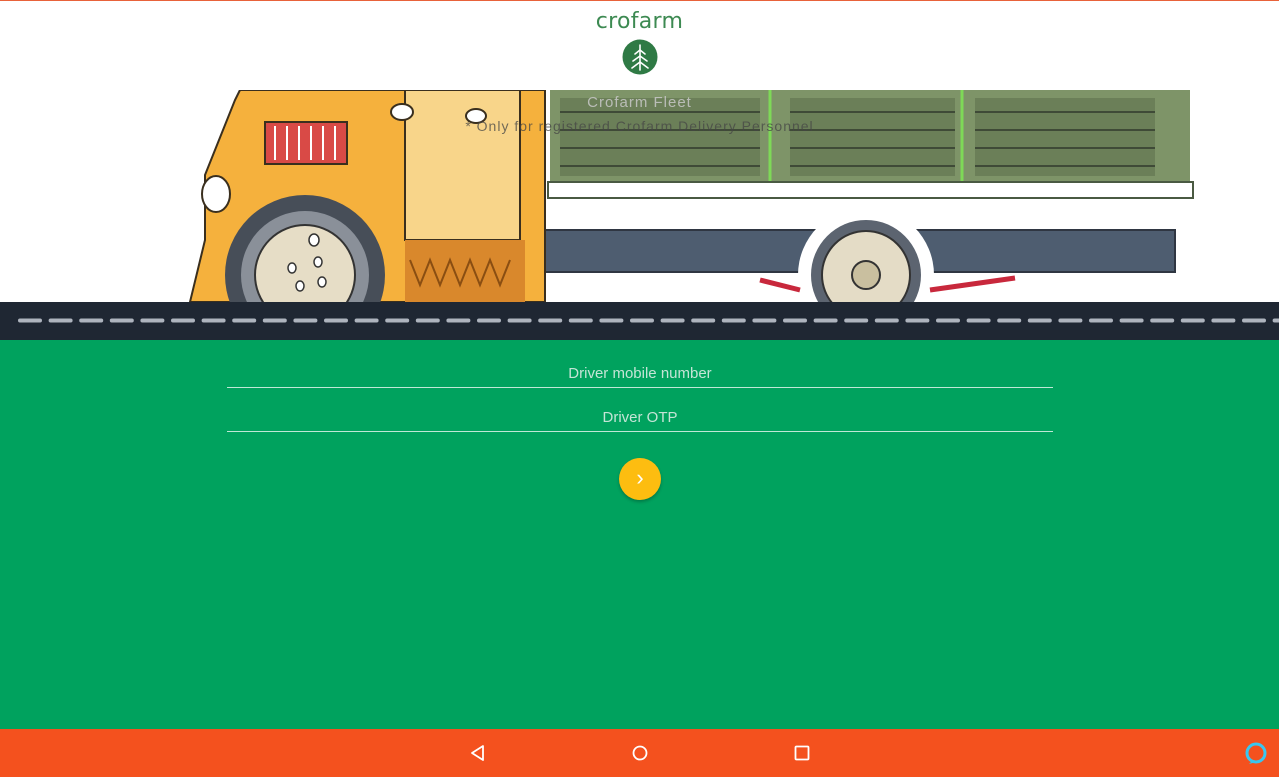  I want to click on back-triangle-icon, so click(478, 753).